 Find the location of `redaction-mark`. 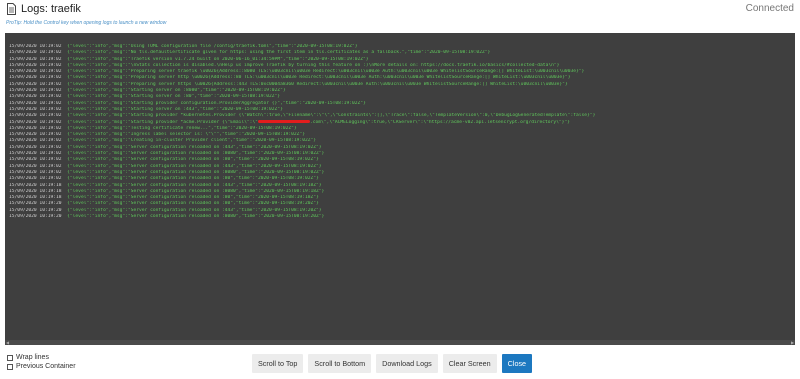

redaction-mark is located at coordinates (283, 121).